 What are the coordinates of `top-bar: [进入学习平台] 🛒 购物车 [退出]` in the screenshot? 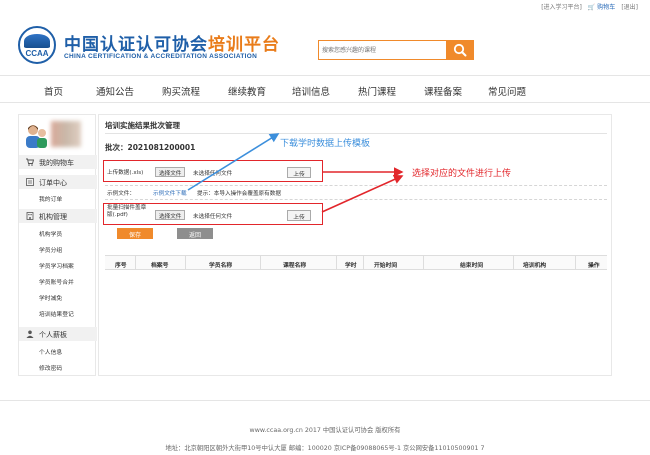 It's located at (325, 6).